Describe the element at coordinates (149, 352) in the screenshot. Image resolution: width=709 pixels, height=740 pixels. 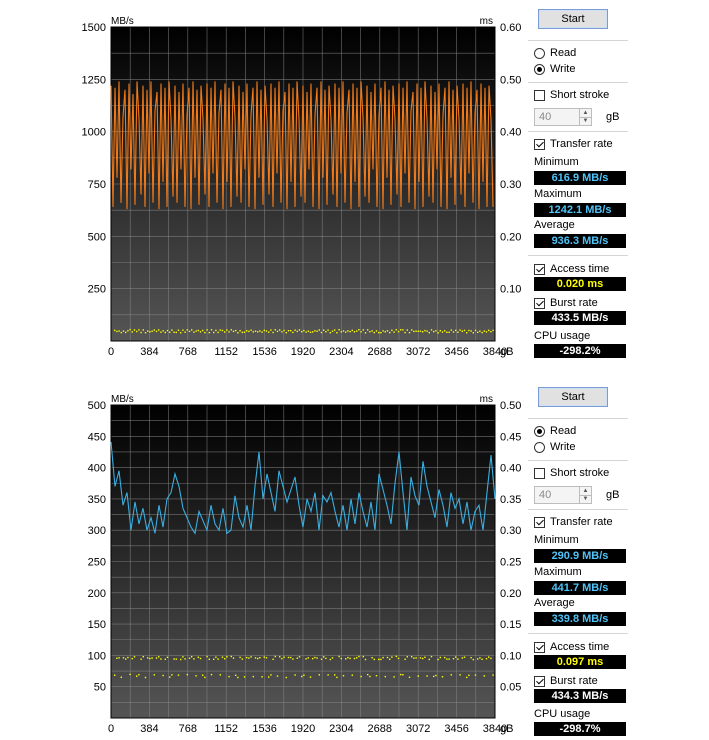
I see `x-tick-label: 384` at that location.